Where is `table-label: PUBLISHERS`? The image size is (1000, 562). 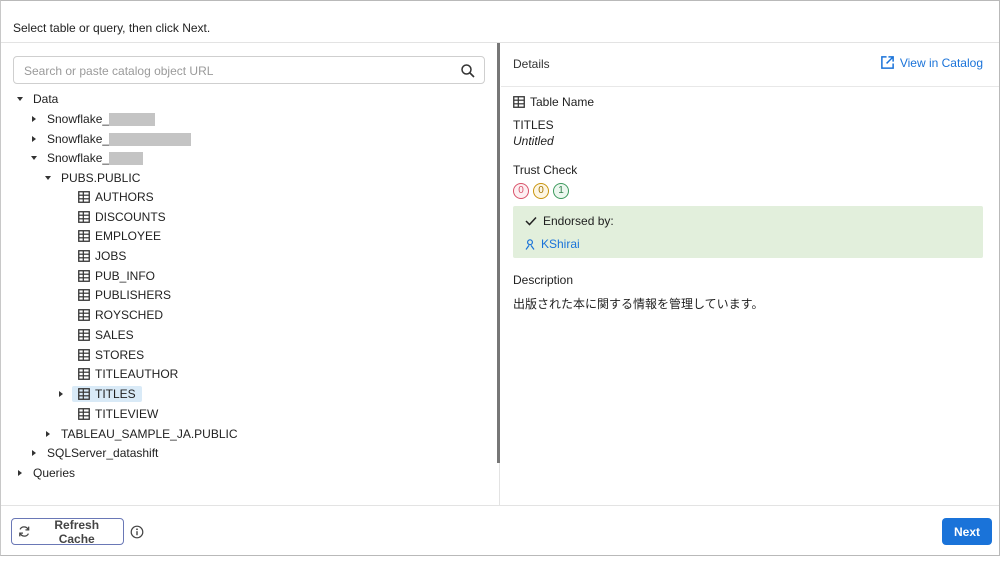
table-label: PUBLISHERS is located at coordinates (133, 295).